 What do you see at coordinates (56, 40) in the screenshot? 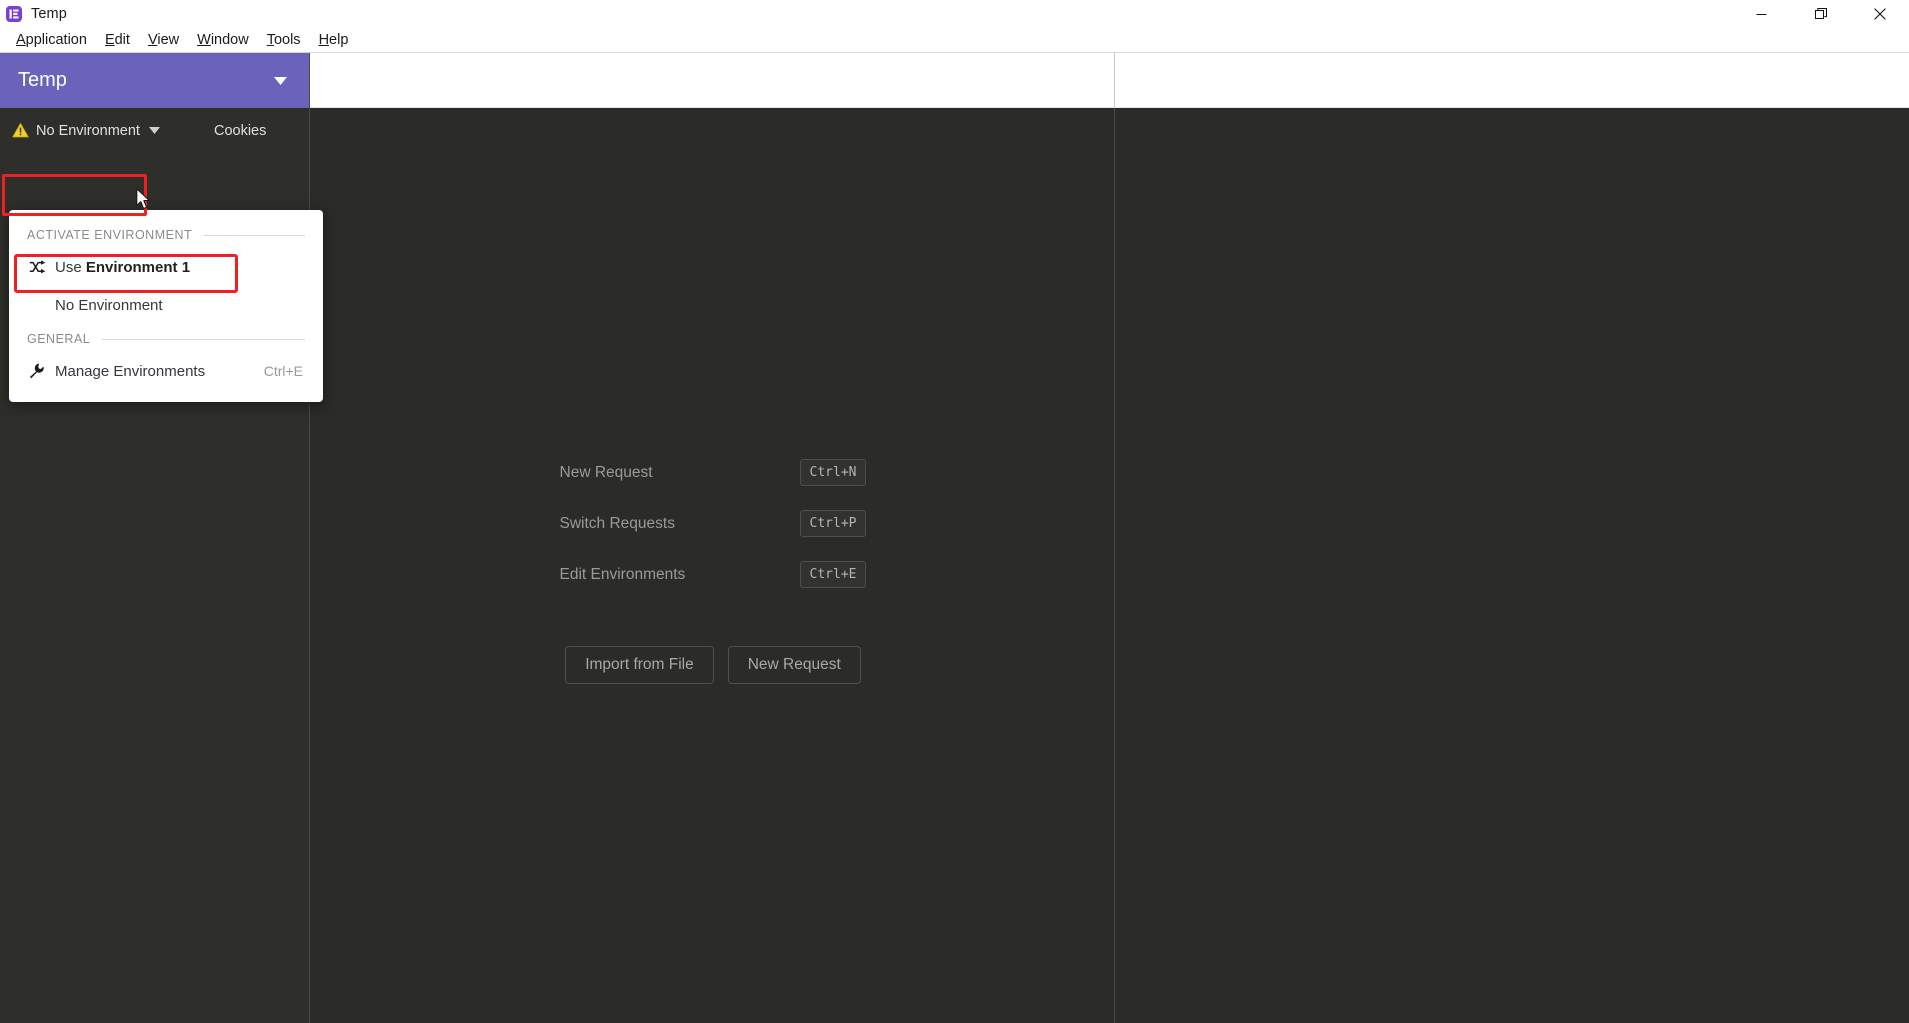
I see `menu-item-application-rest: pplication` at bounding box center [56, 40].